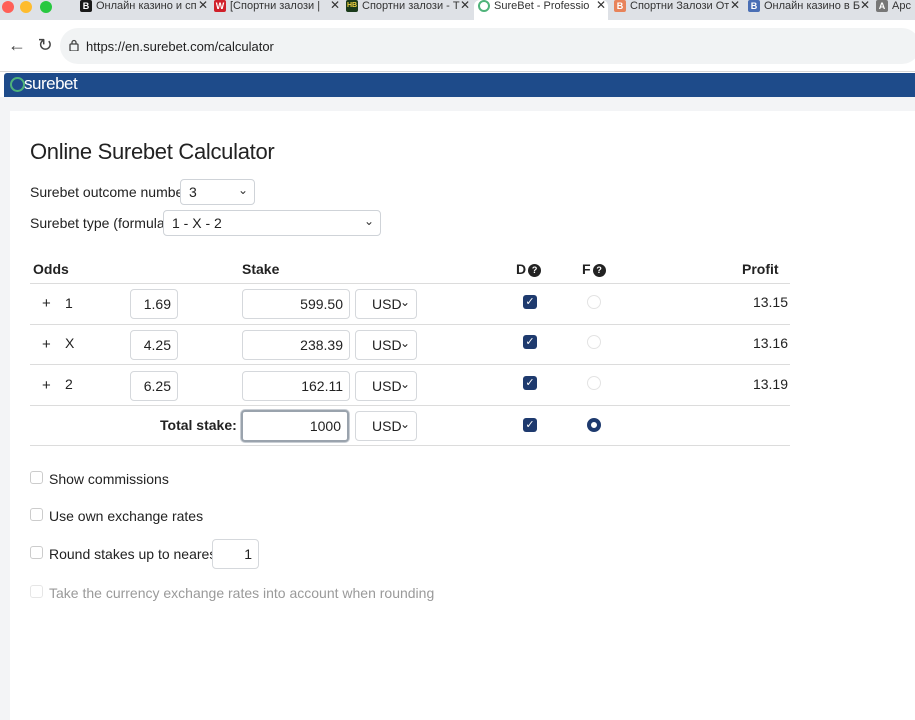 The height and width of the screenshot is (720, 915). What do you see at coordinates (36, 477) in the screenshot?
I see `show-commissions-checkbox` at bounding box center [36, 477].